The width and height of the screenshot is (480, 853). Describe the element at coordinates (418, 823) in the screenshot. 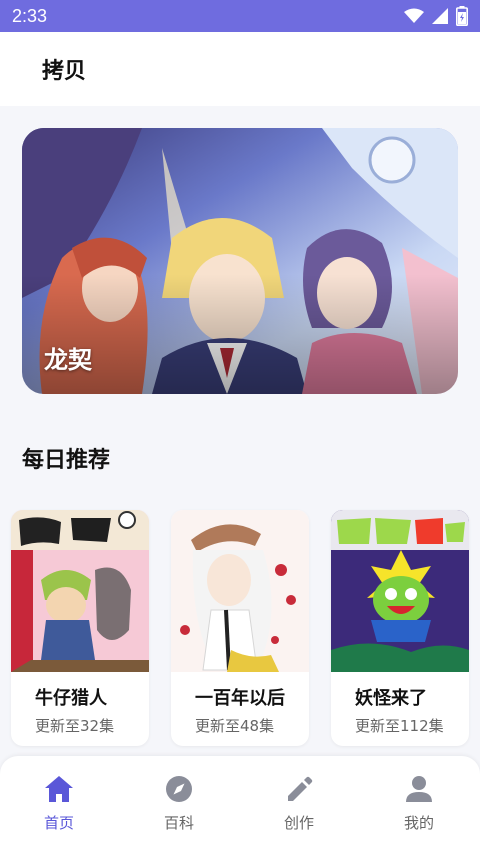

I see `tab-label: 我的` at that location.